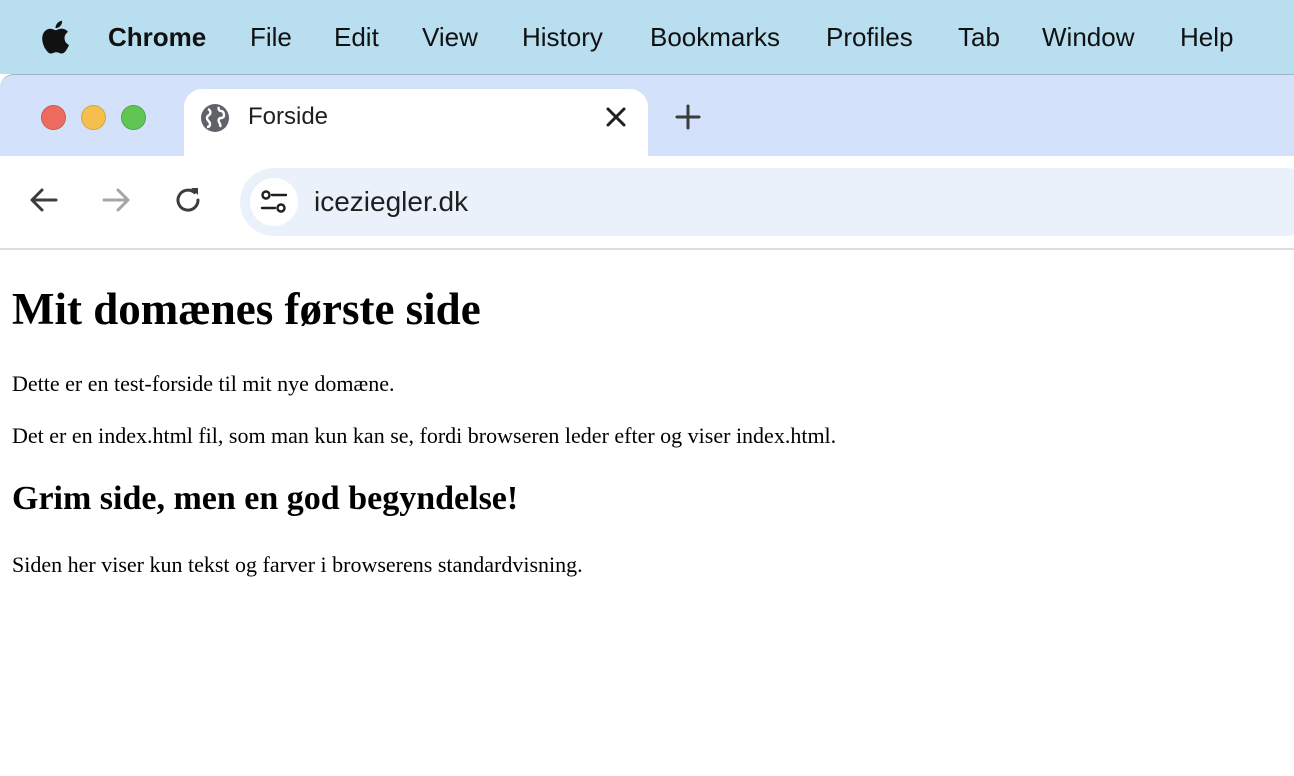 The image size is (1294, 776). What do you see at coordinates (1088, 37) in the screenshot?
I see `menu-window: Window` at bounding box center [1088, 37].